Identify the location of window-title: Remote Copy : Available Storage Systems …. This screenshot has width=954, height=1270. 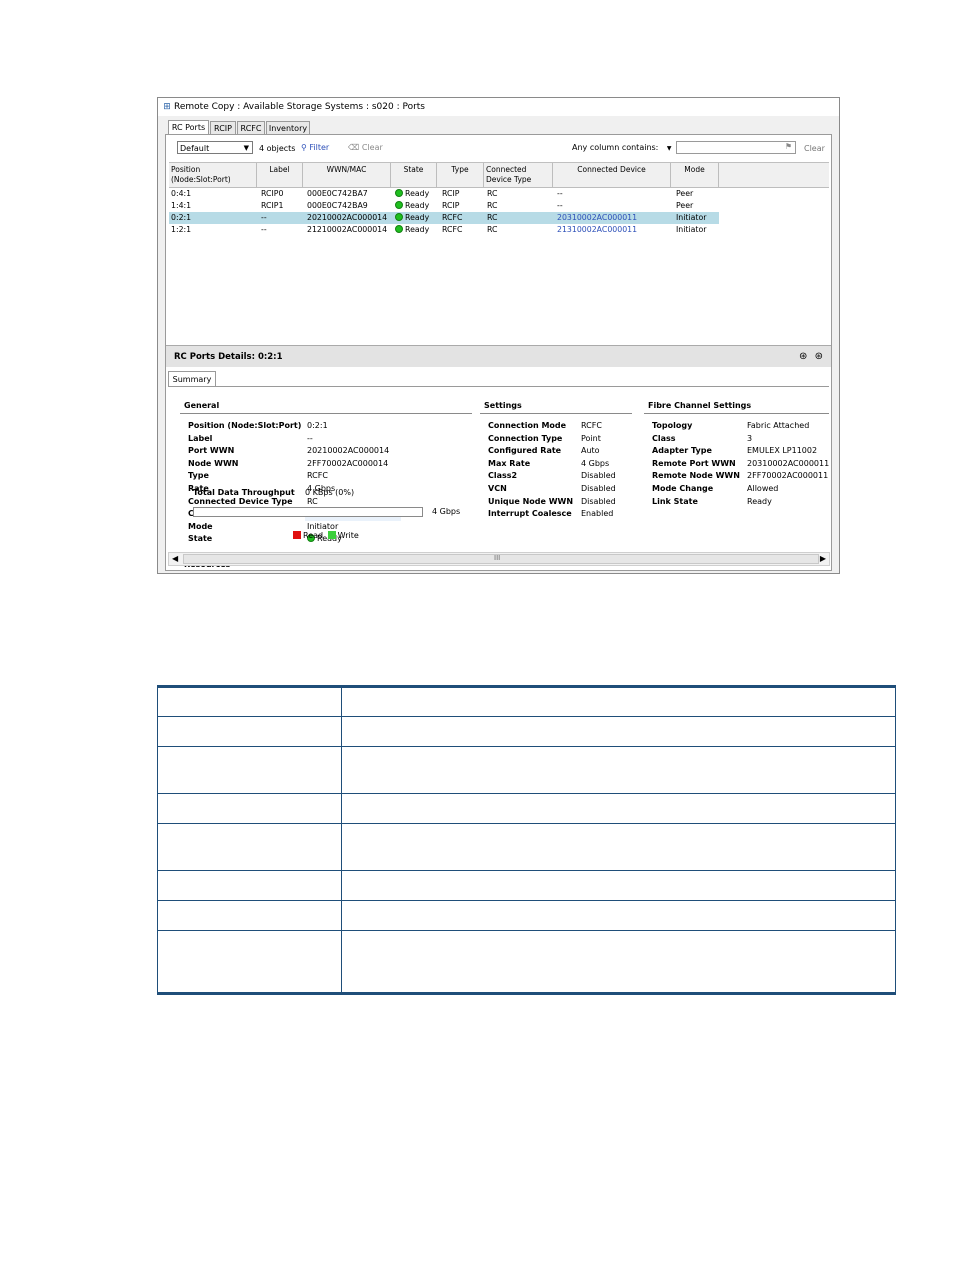
(299, 107).